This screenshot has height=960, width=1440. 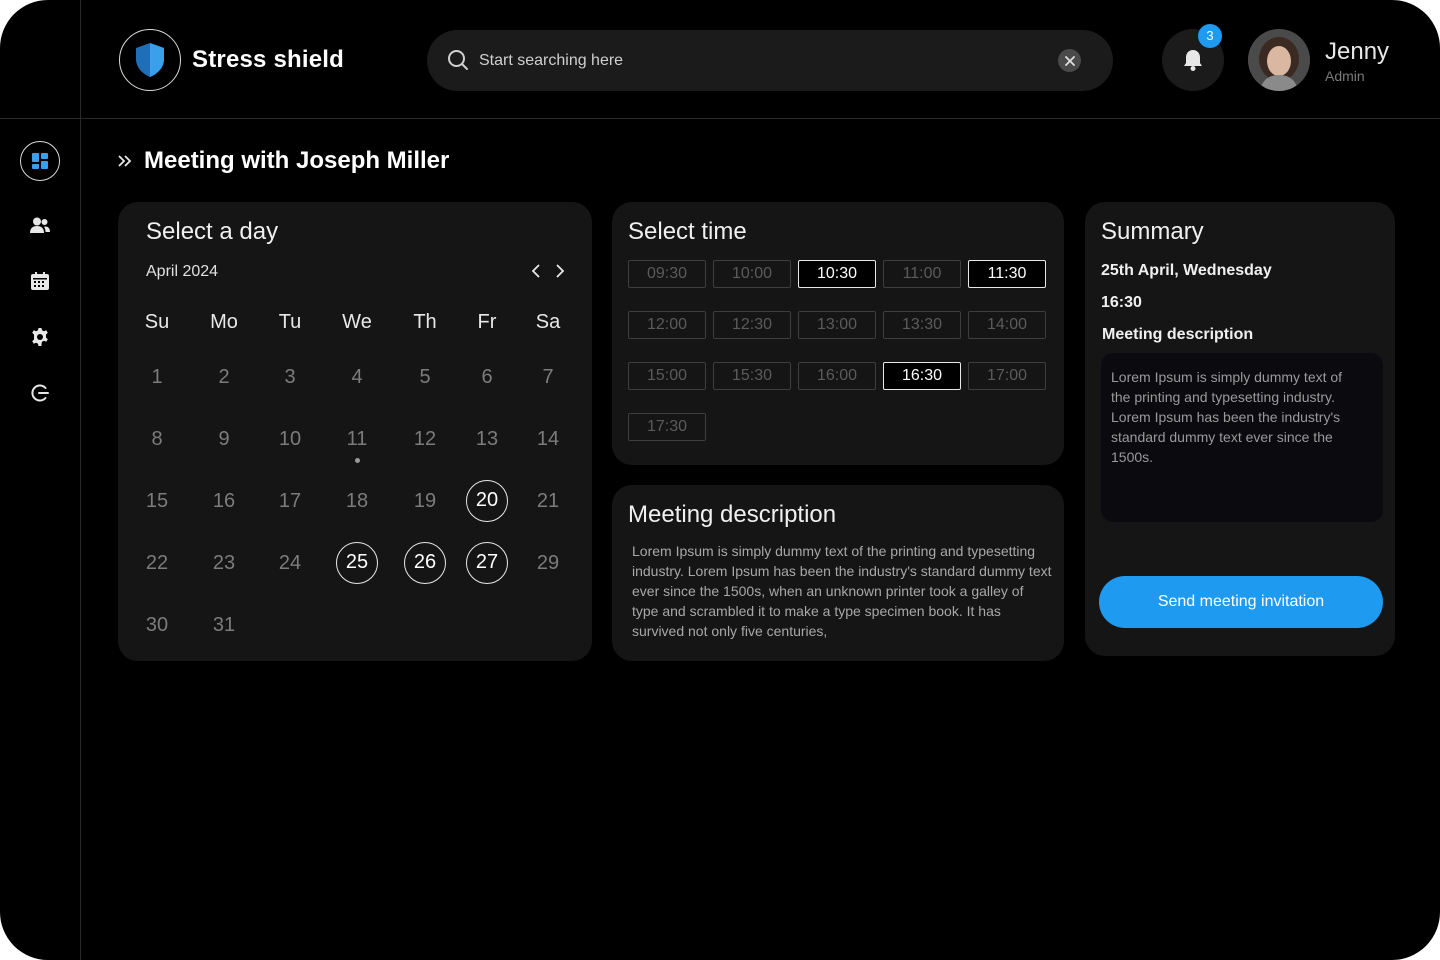 I want to click on calendar-day: 3, so click(x=290, y=377).